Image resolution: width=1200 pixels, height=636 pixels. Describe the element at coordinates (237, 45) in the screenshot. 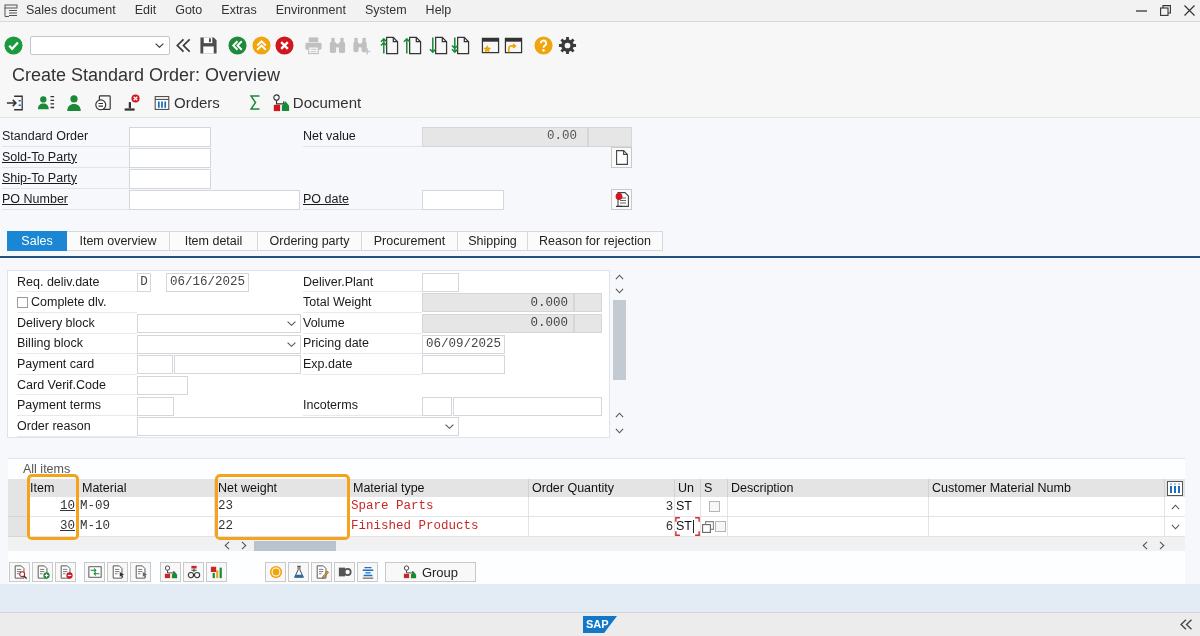

I see `back-circle-icon` at that location.